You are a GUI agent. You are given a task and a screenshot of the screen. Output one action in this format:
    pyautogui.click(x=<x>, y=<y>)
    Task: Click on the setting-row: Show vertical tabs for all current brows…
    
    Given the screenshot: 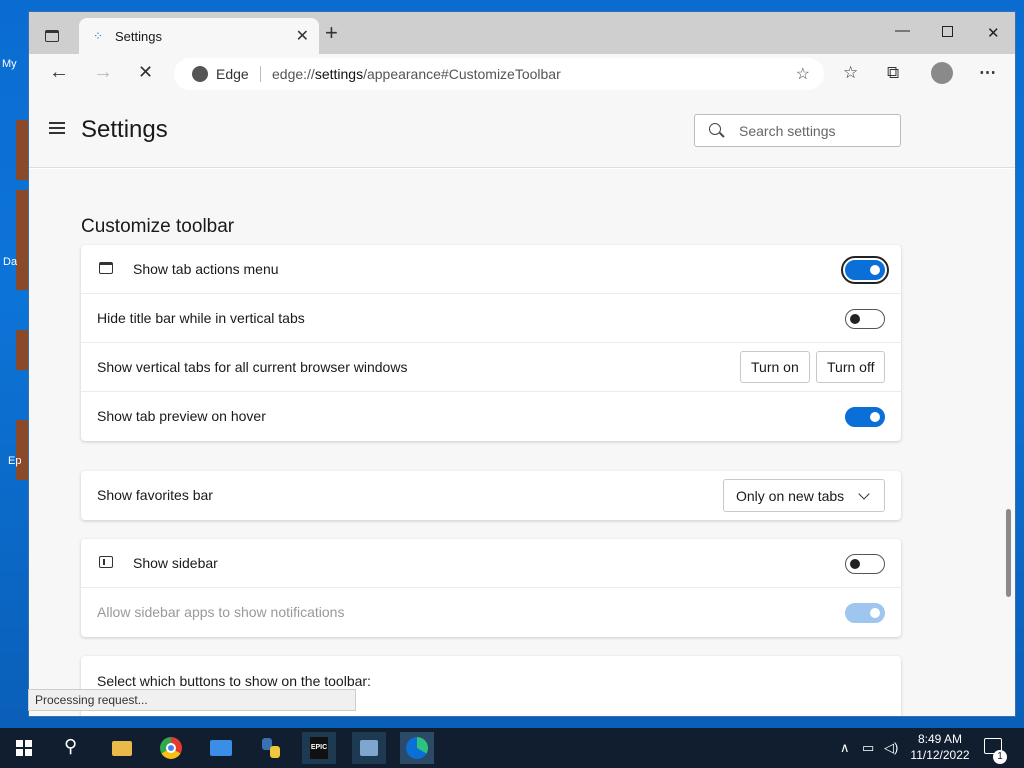 What is the action you would take?
    pyautogui.click(x=491, y=367)
    